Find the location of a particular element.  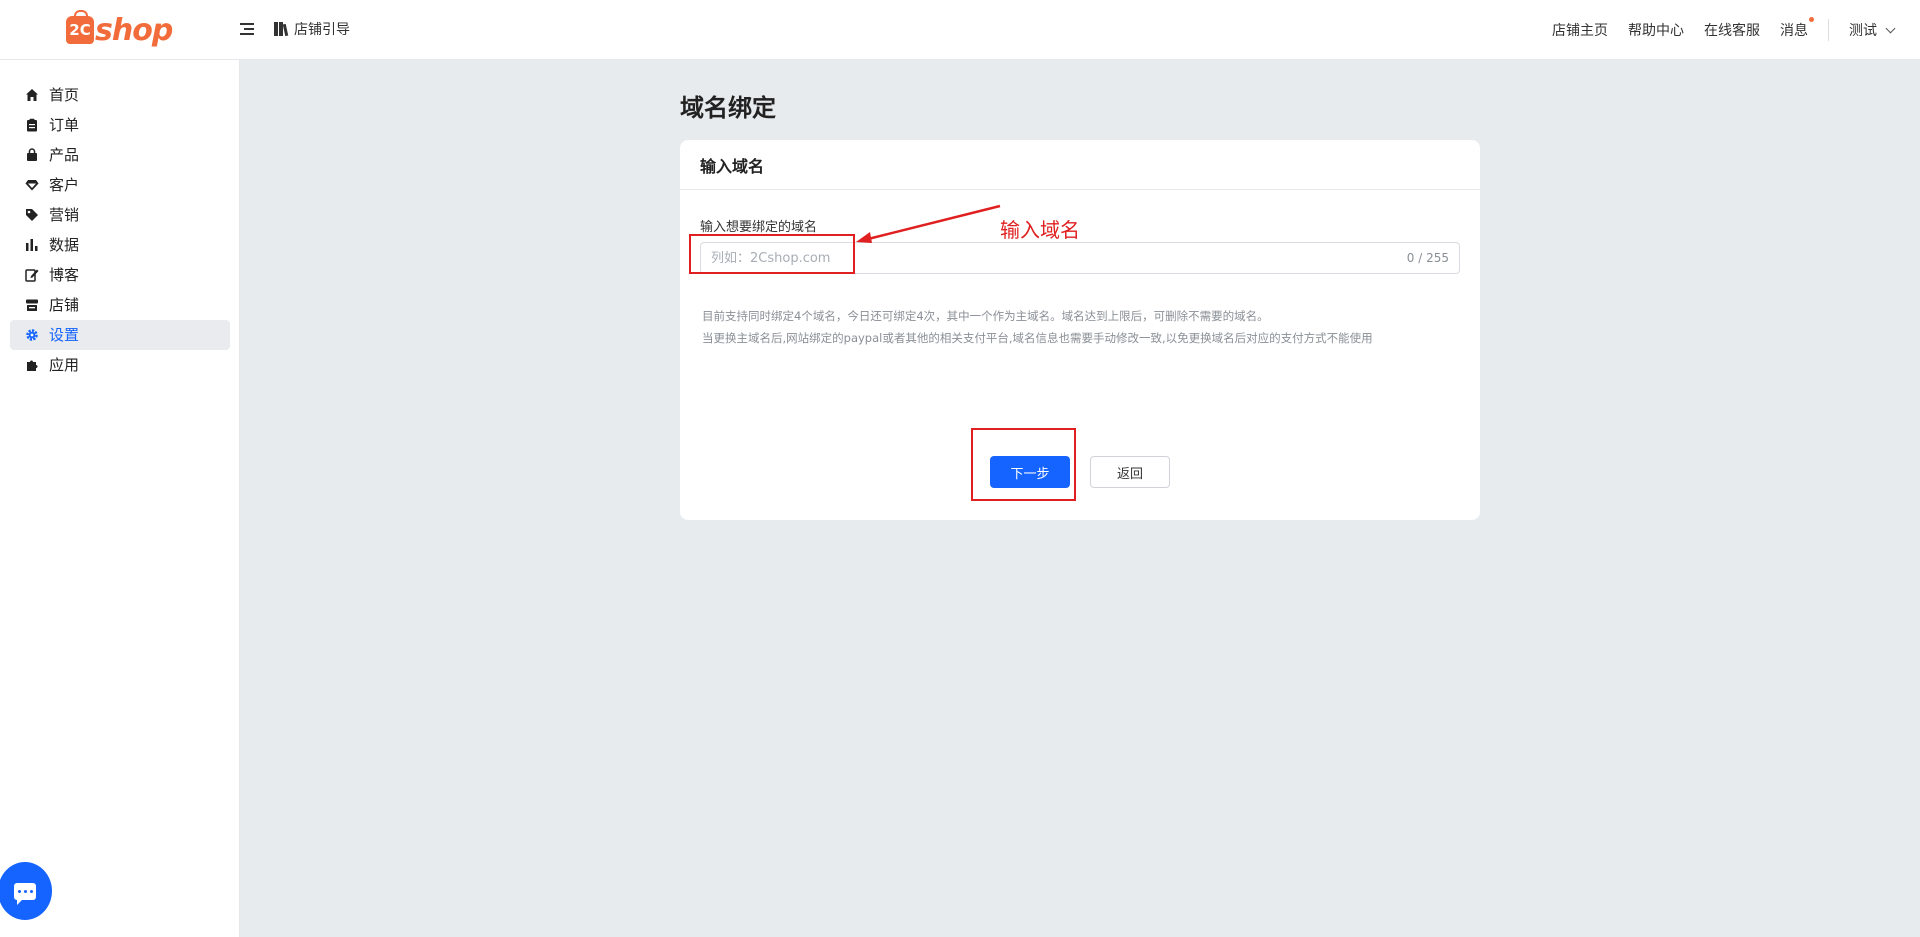

messages-link: 消息 is located at coordinates (1797, 28).